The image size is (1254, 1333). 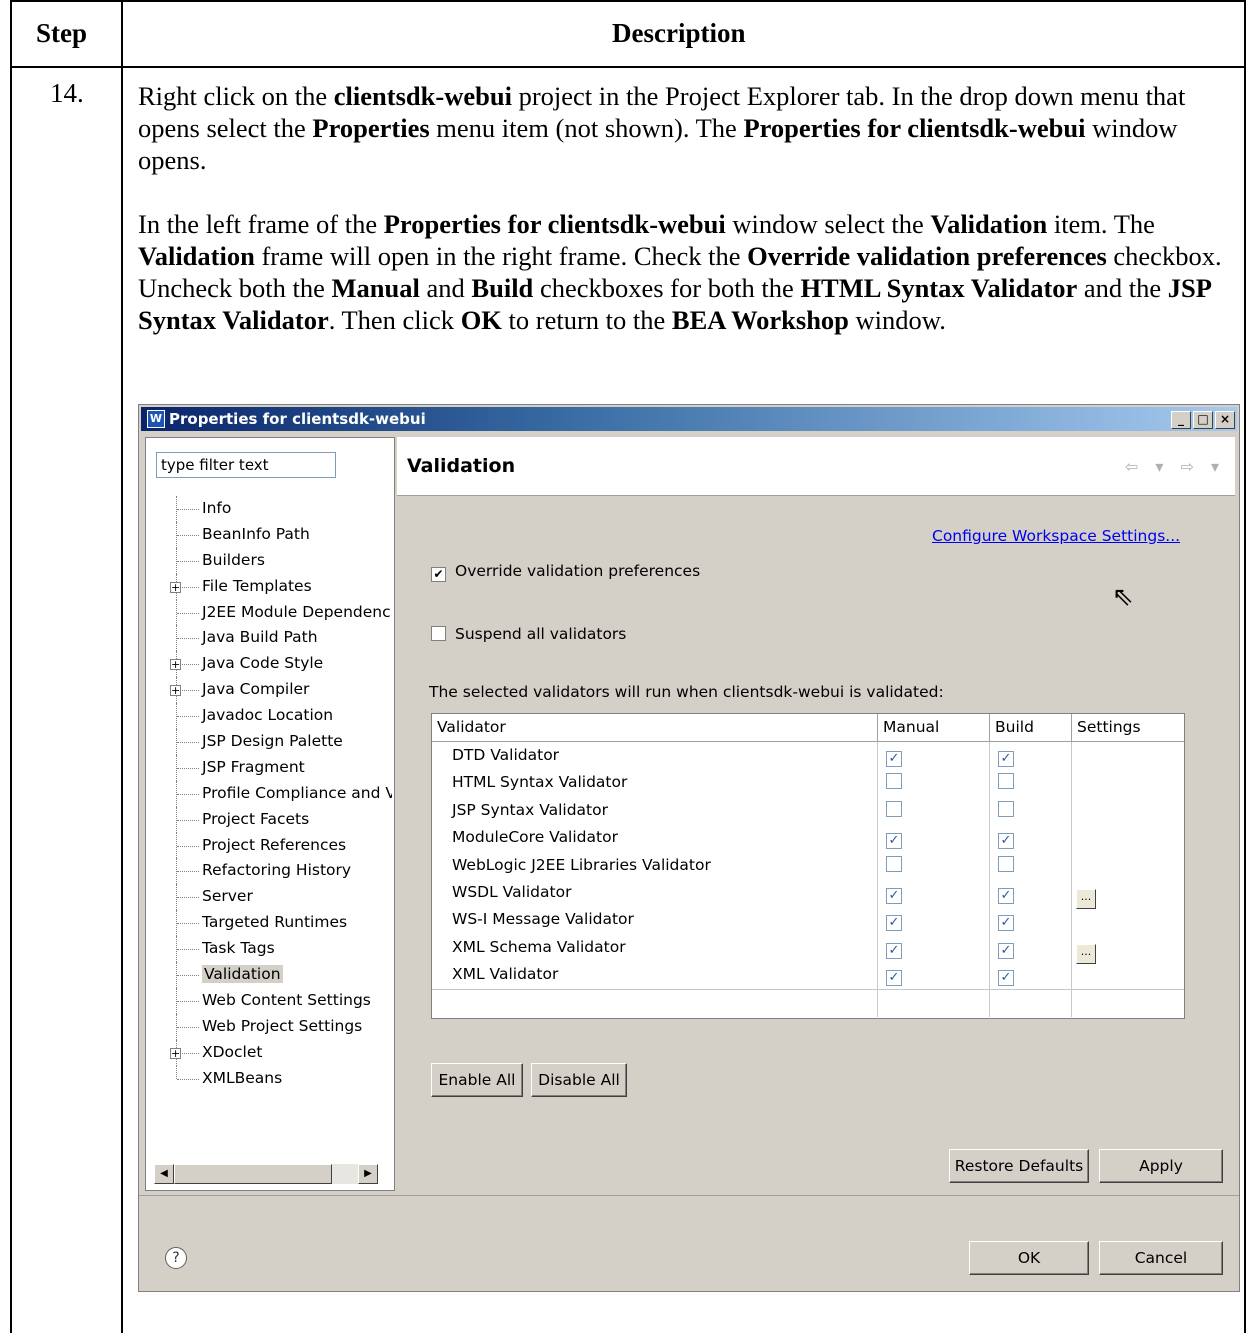 I want to click on text-run: to return to the, so click(x=586, y=320).